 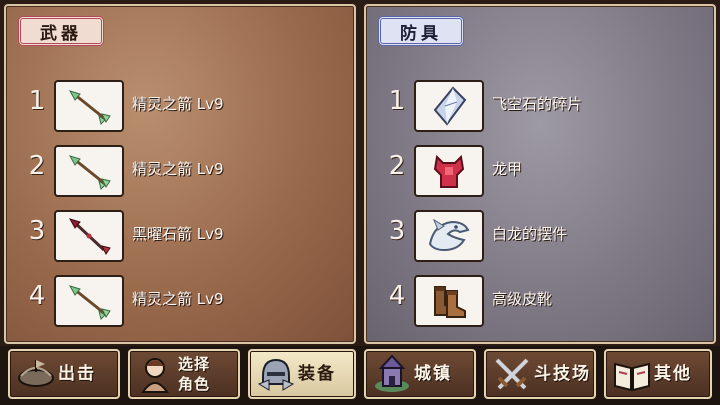 I want to click on item-name: 飞空石的碎片, so click(x=537, y=104).